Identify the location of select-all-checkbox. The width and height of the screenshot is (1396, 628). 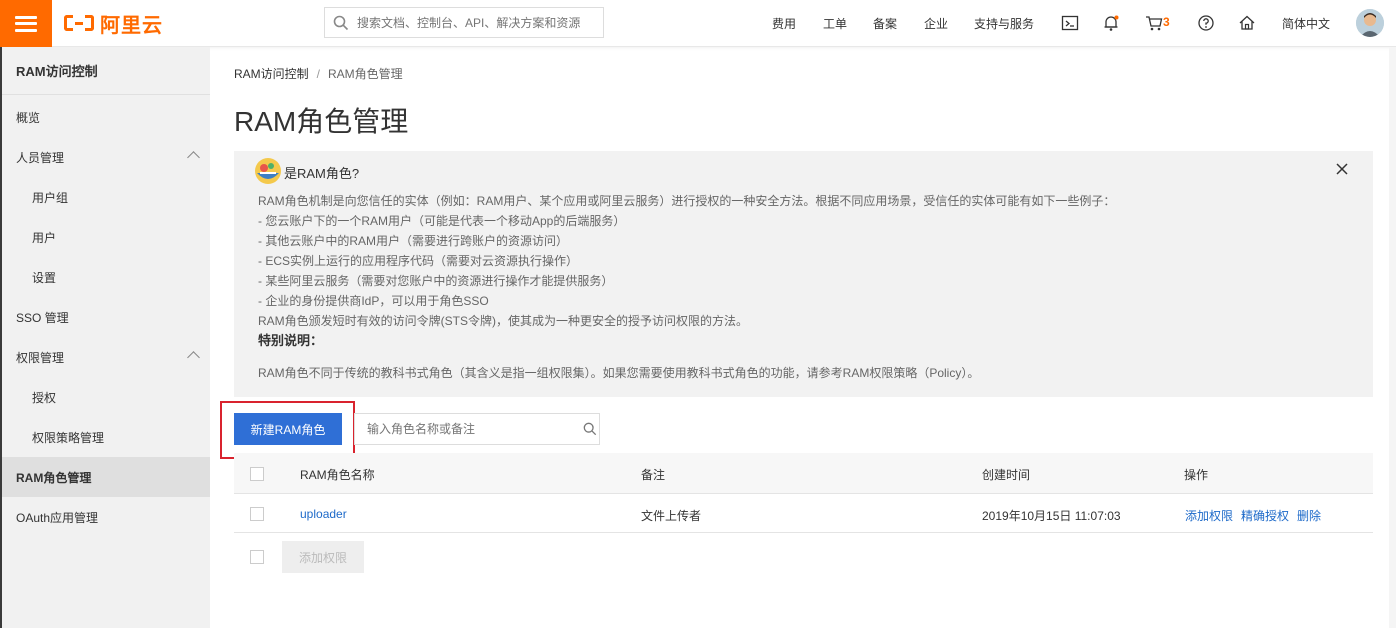
(257, 474).